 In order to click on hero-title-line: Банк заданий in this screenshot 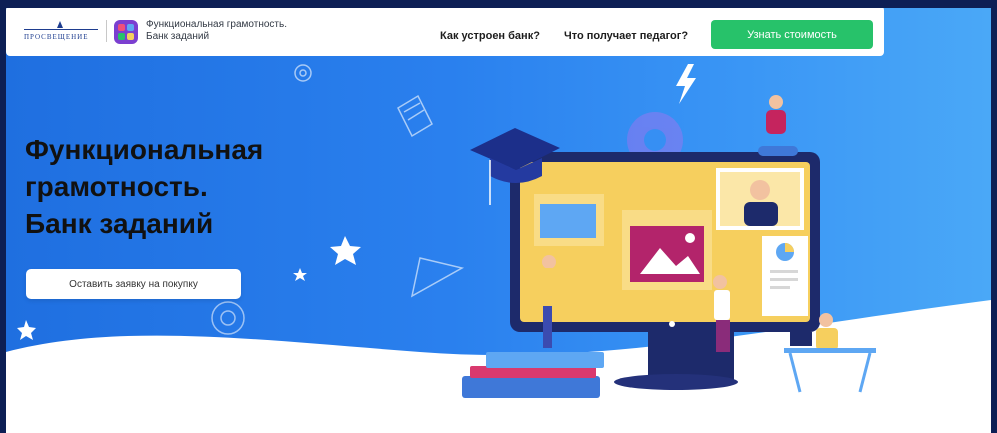, I will do `click(119, 223)`.